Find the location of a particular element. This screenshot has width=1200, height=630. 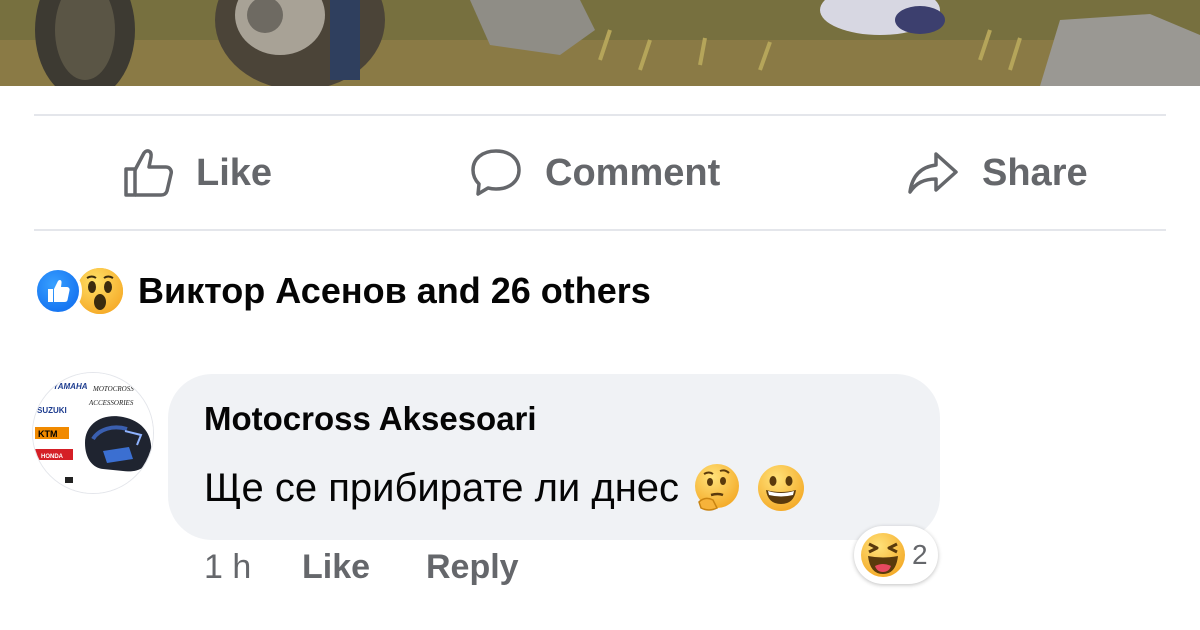

like-button: Like is located at coordinates (197, 173).